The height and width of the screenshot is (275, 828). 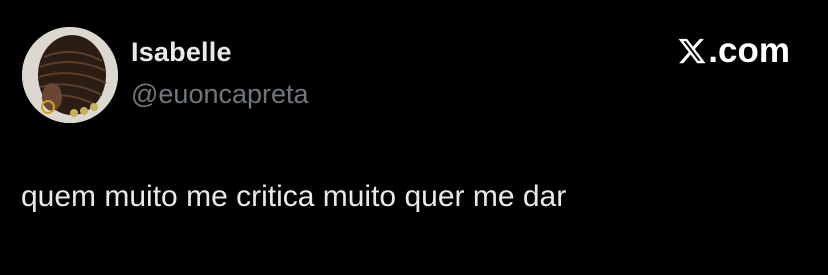 I want to click on tweet-text: quem muito me critica muito quer me dar, so click(x=294, y=196).